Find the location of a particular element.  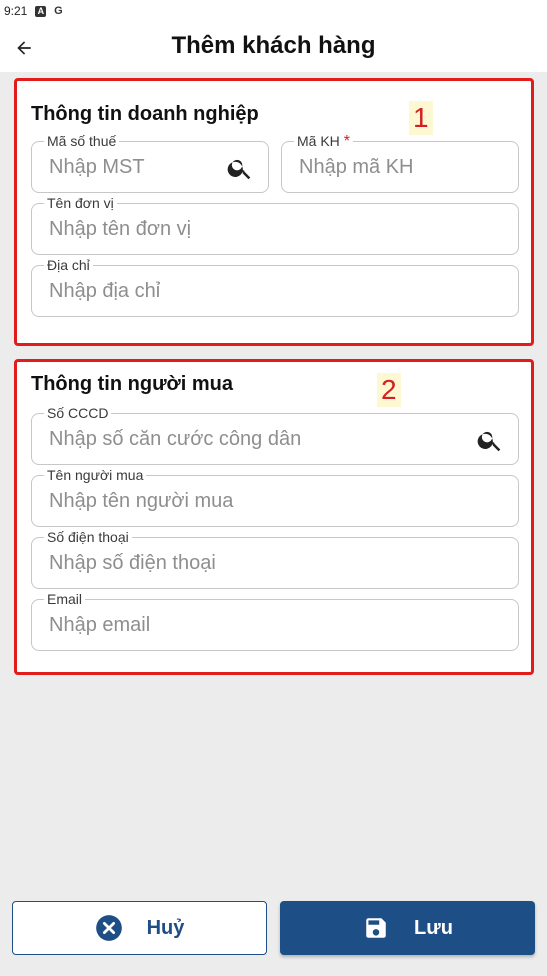

buyer-name-field: Tên người mua Nhập tên người mua is located at coordinates (275, 496).